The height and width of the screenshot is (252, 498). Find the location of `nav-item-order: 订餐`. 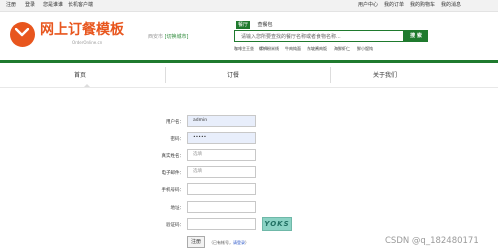

nav-item-order: 订餐 is located at coordinates (233, 74).